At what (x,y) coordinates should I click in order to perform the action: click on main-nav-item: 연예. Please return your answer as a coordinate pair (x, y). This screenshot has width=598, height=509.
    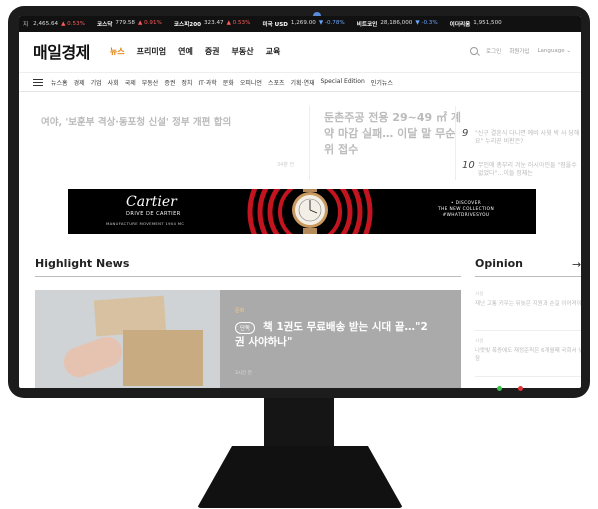
    Looking at the image, I should click on (185, 51).